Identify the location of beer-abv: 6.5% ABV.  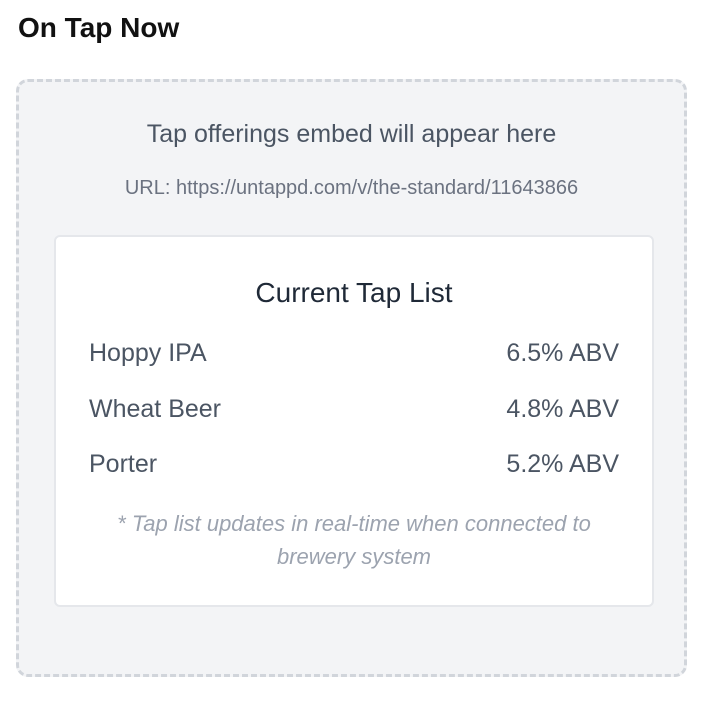
(562, 353).